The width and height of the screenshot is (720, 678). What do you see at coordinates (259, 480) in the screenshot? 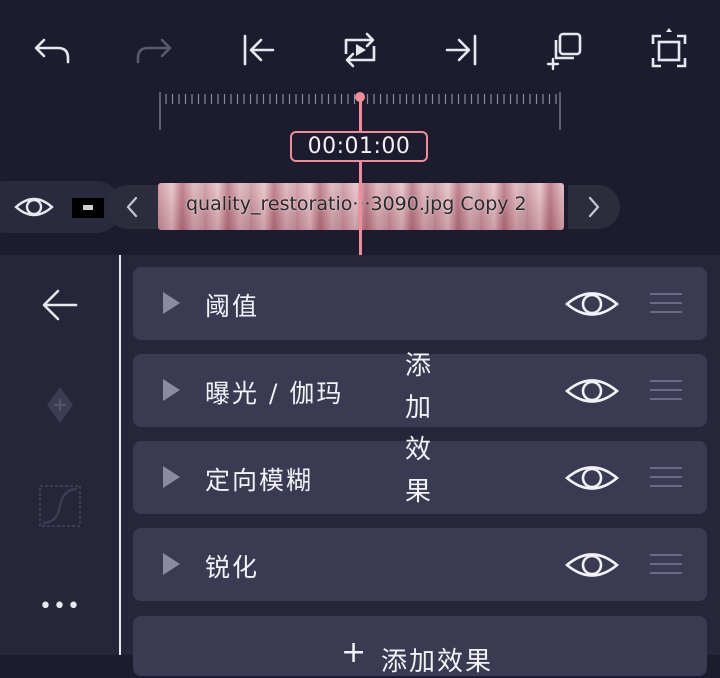
I see `effect-name: 定向模糊` at bounding box center [259, 480].